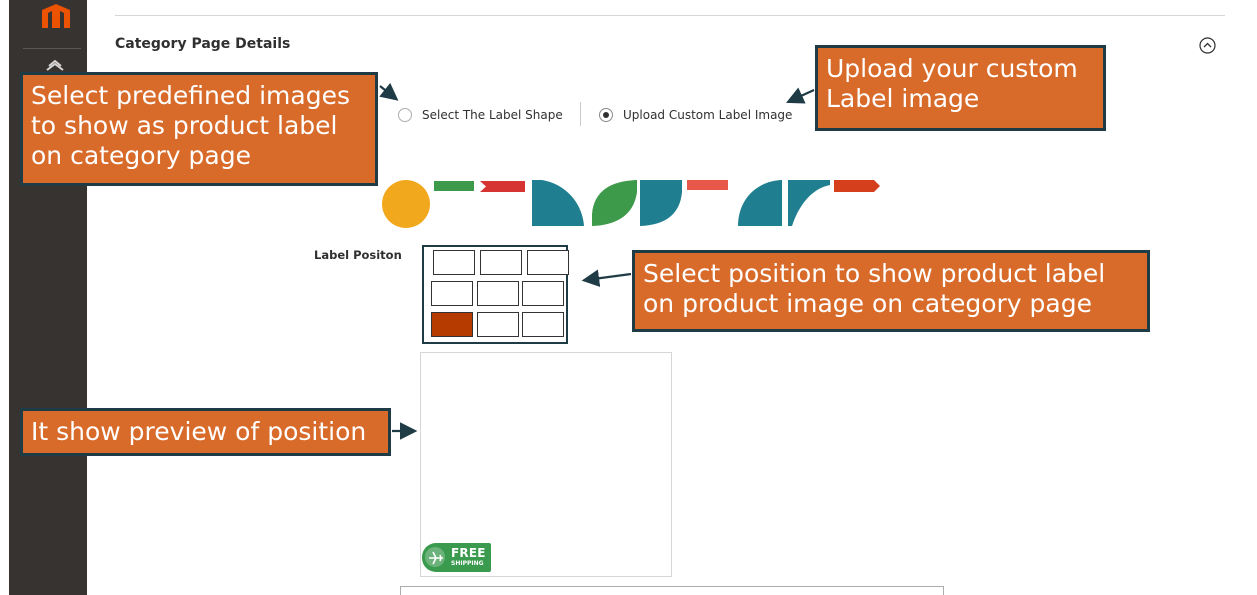 This screenshot has height=595, width=1257. I want to click on radio-label: Upload Custom Label Image, so click(708, 115).